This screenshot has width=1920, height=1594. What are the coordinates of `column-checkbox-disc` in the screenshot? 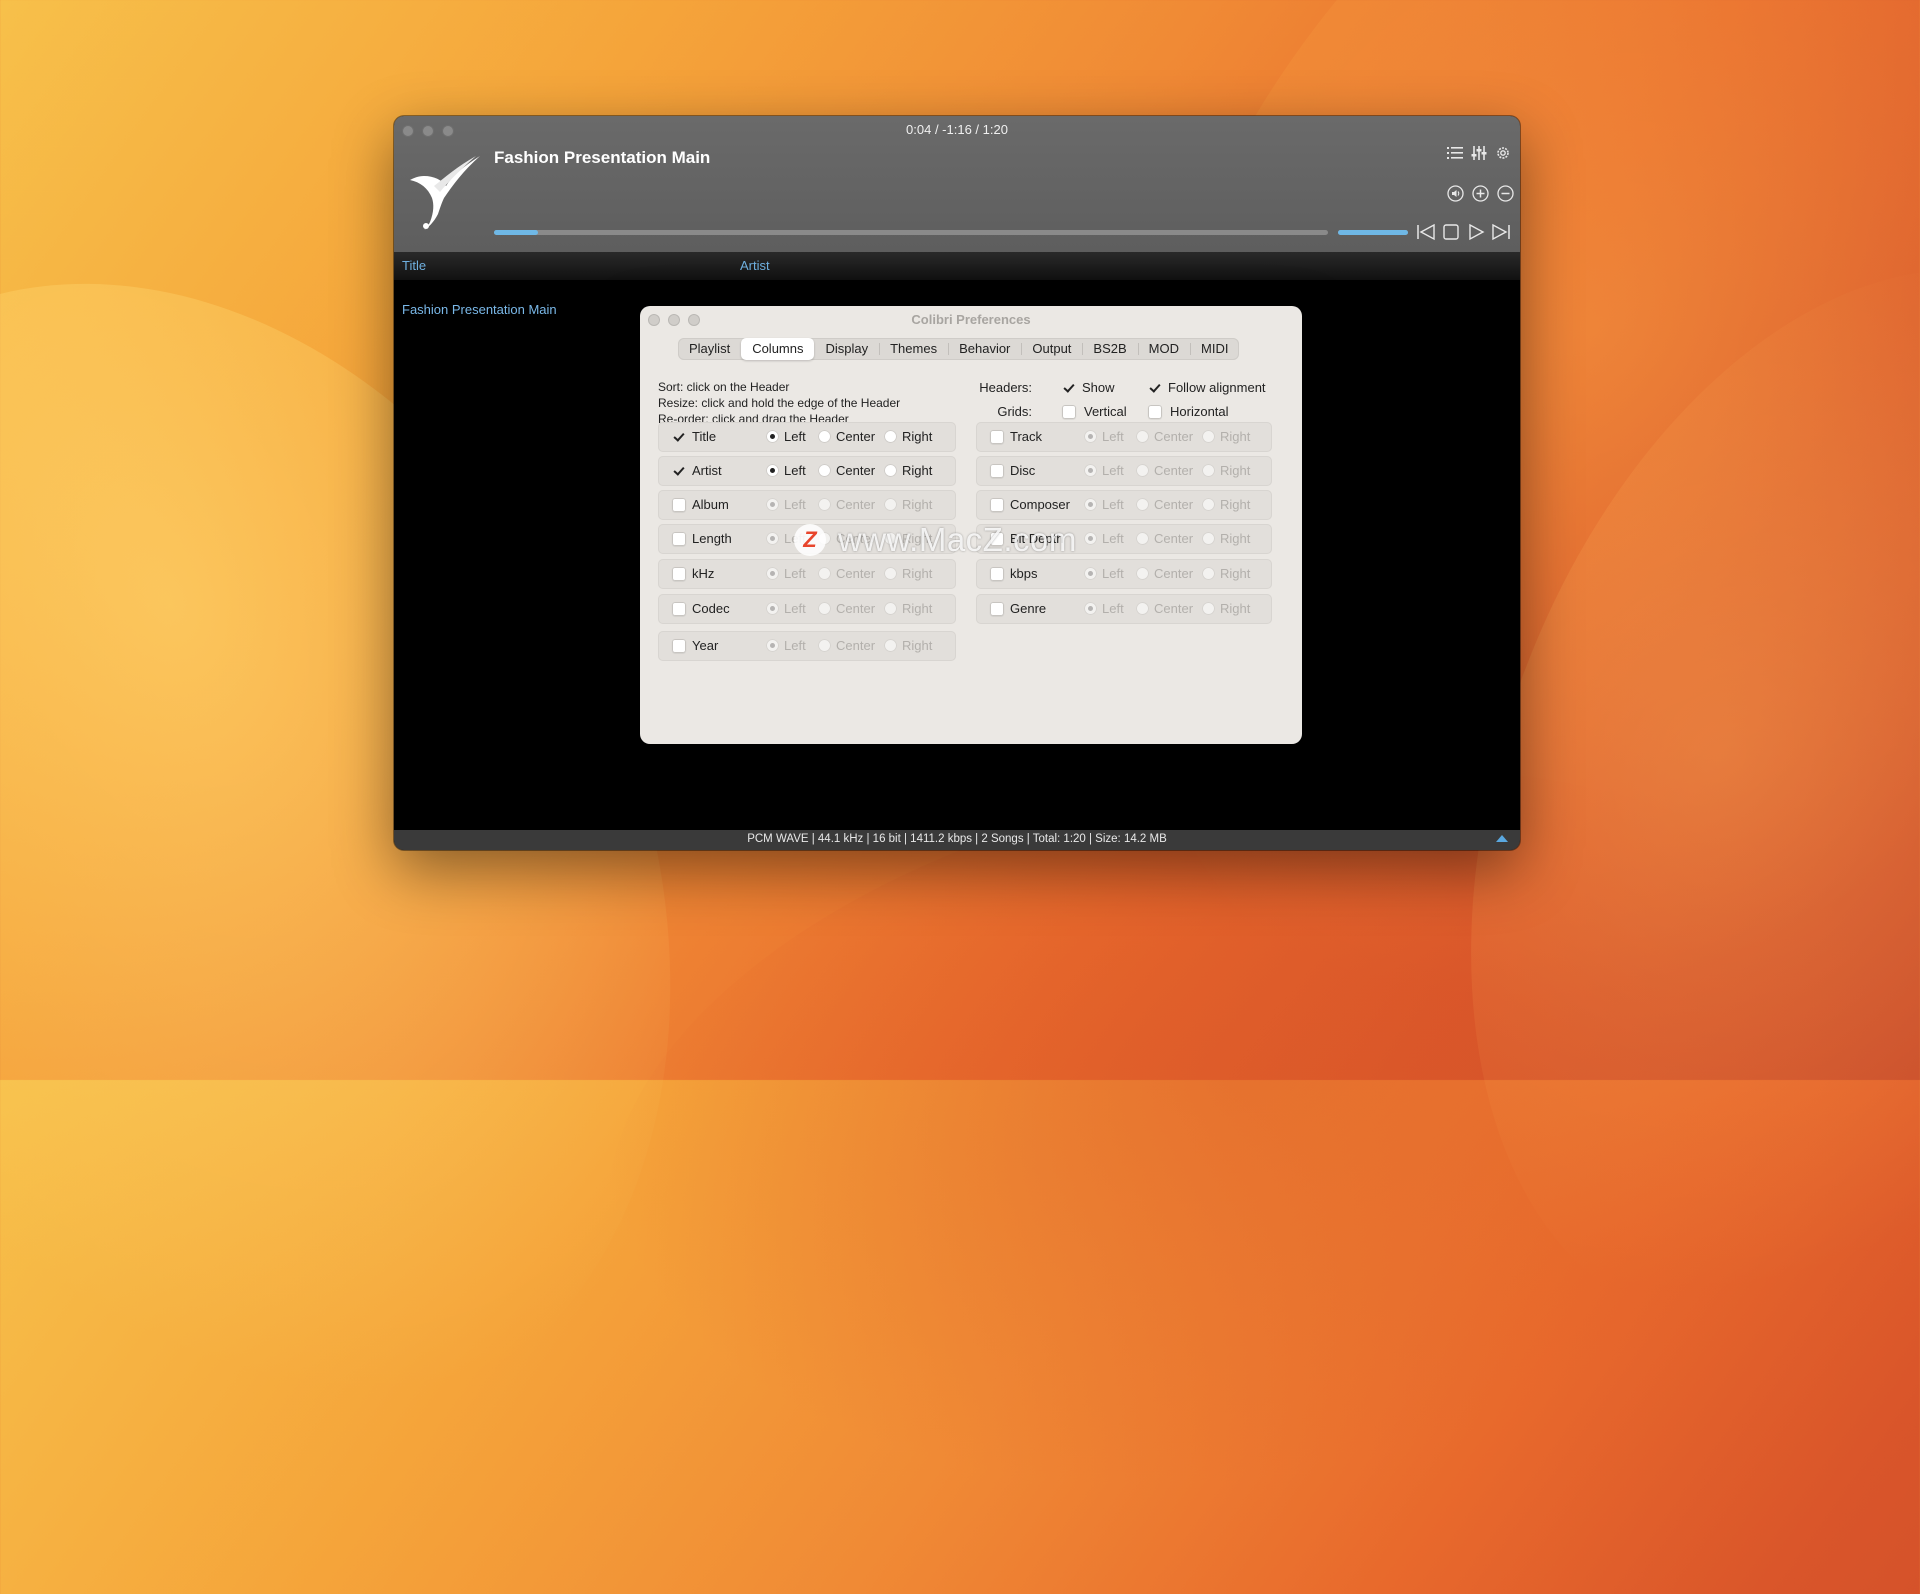 It's located at (997, 471).